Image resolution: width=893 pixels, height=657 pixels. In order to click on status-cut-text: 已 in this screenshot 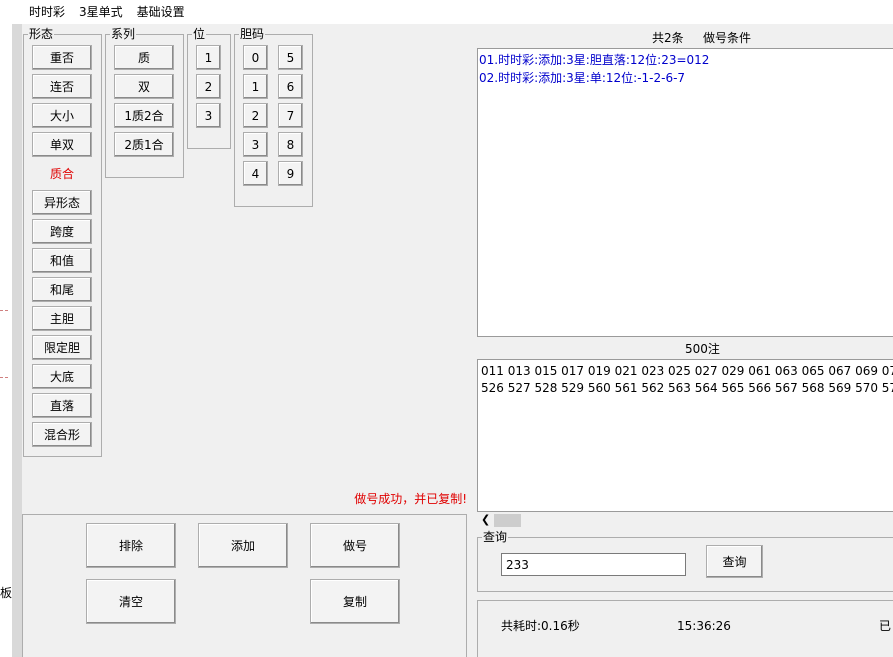, I will do `click(885, 626)`.